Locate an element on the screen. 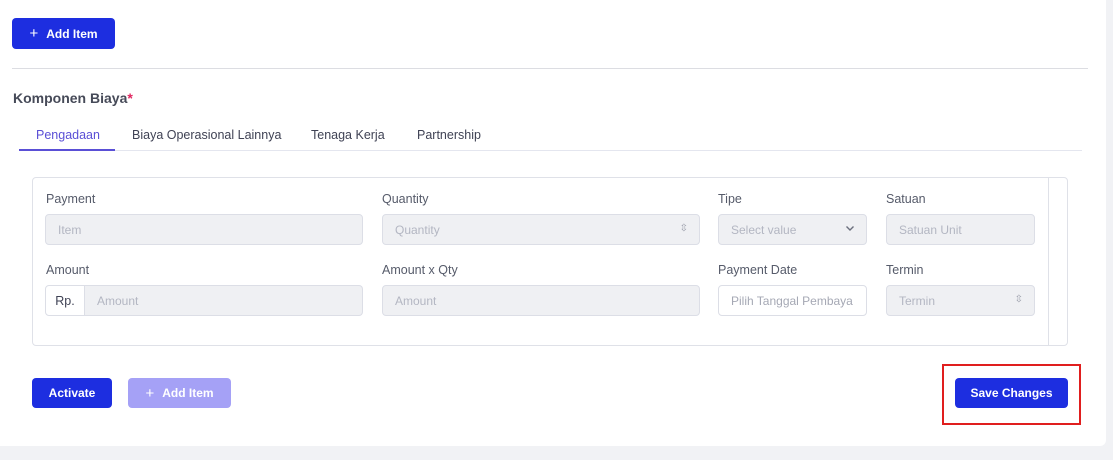 This screenshot has width=1113, height=460. payment-date-input: Pilih Tanggal Pembaya is located at coordinates (792, 300).